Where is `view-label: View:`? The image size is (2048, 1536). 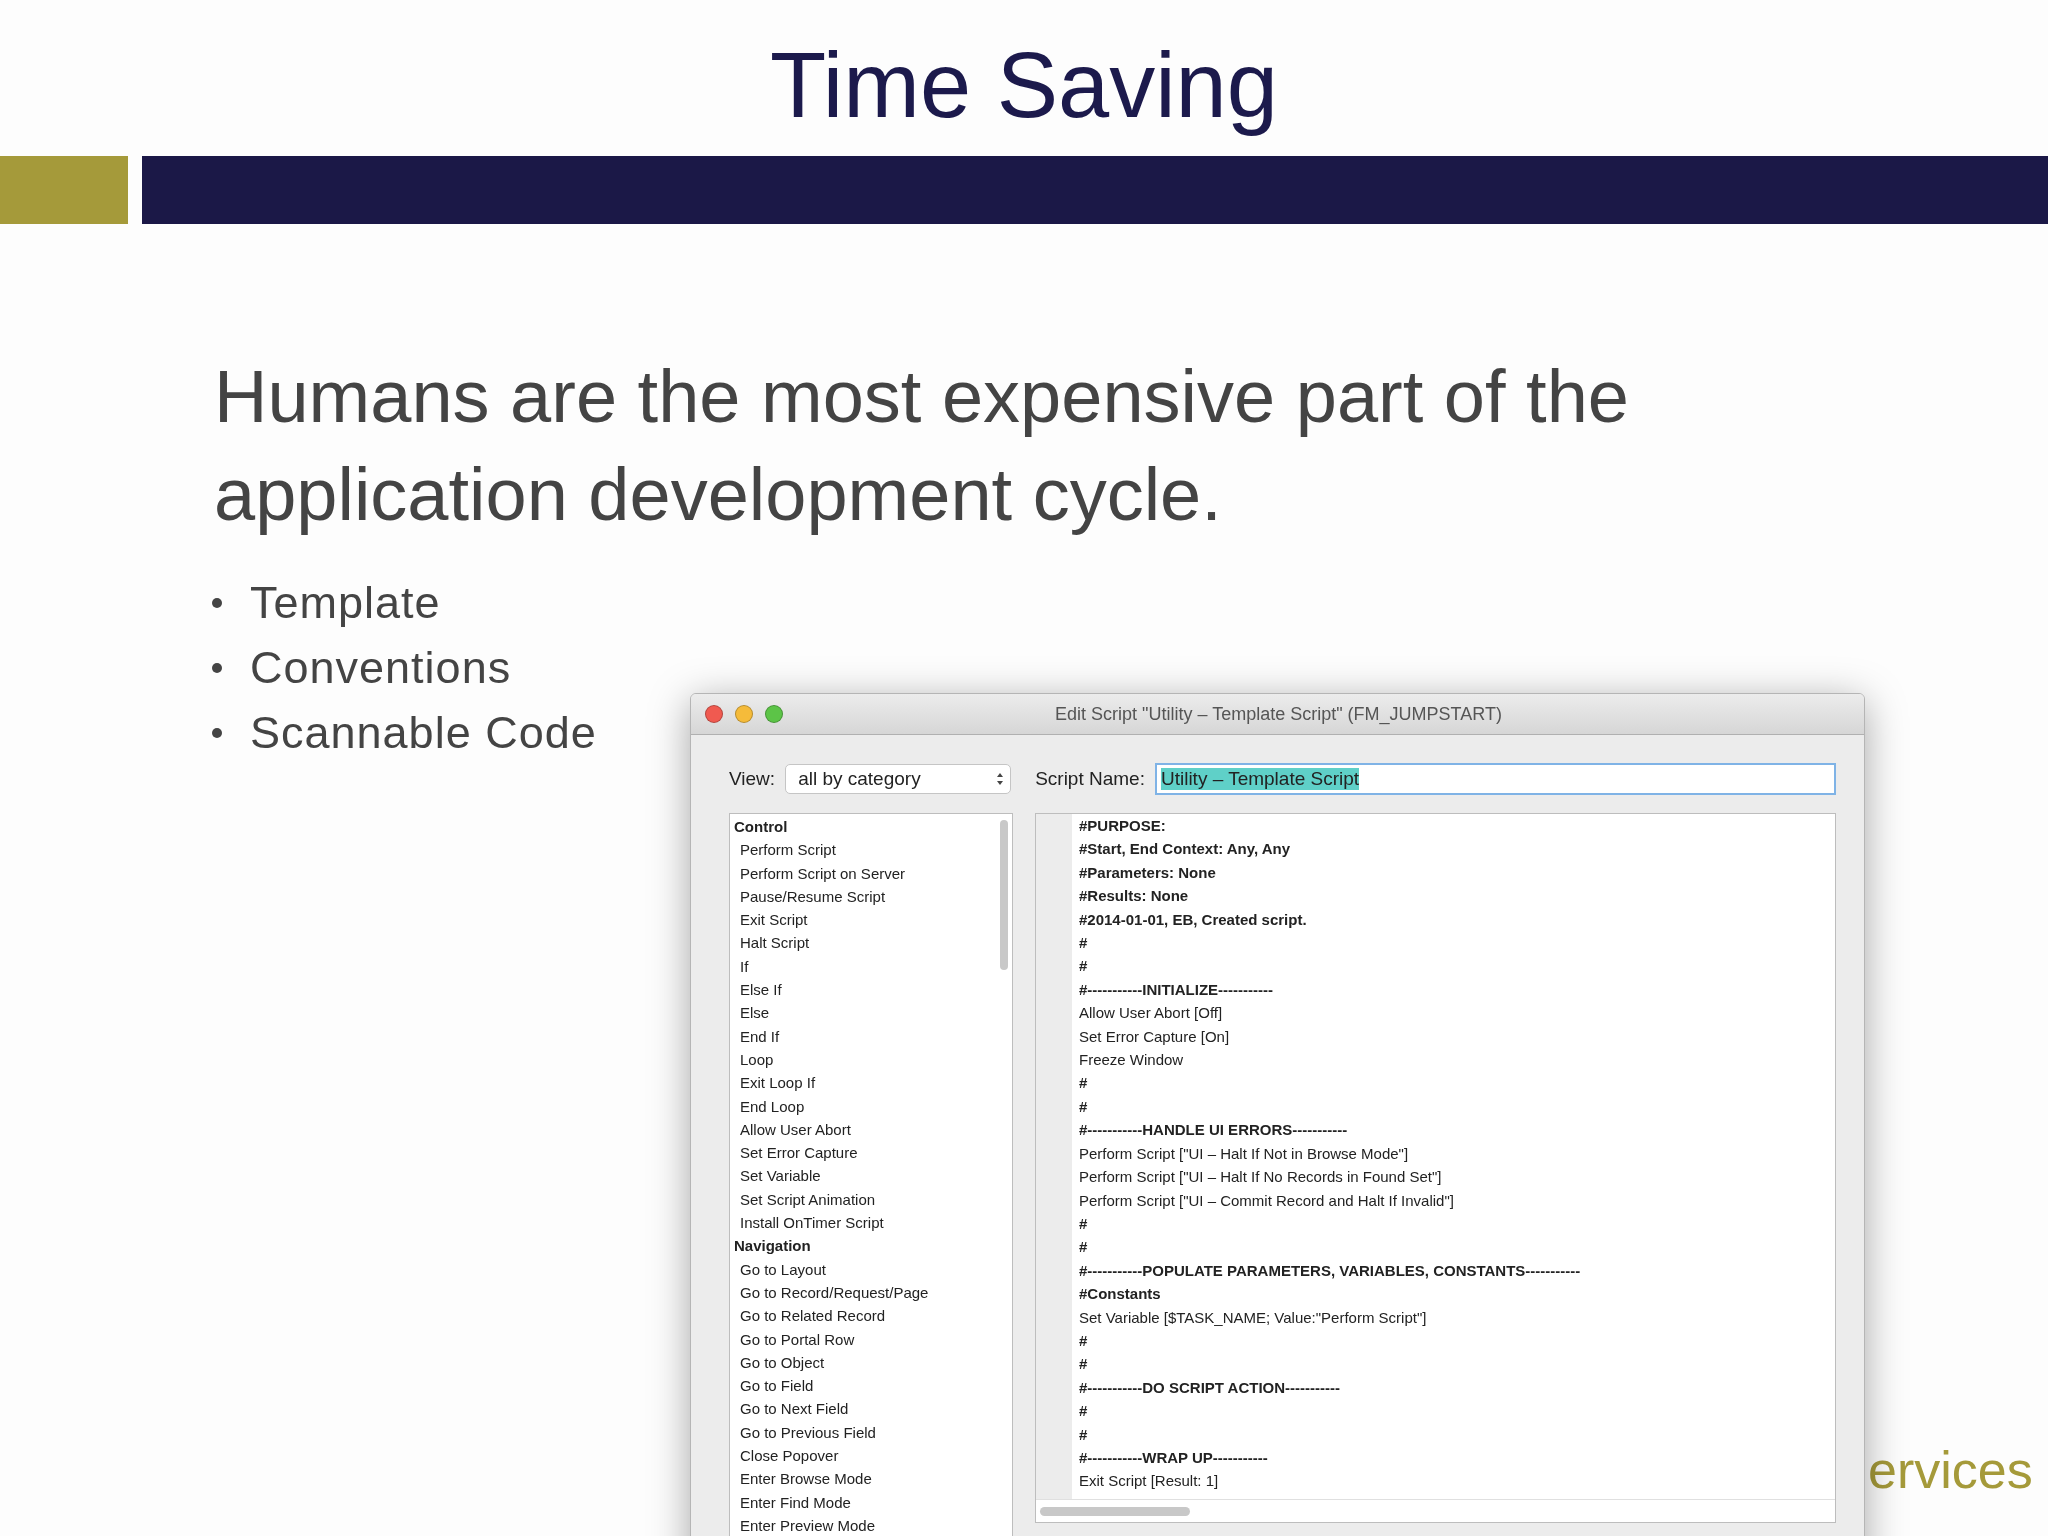
view-label: View: is located at coordinates (752, 779).